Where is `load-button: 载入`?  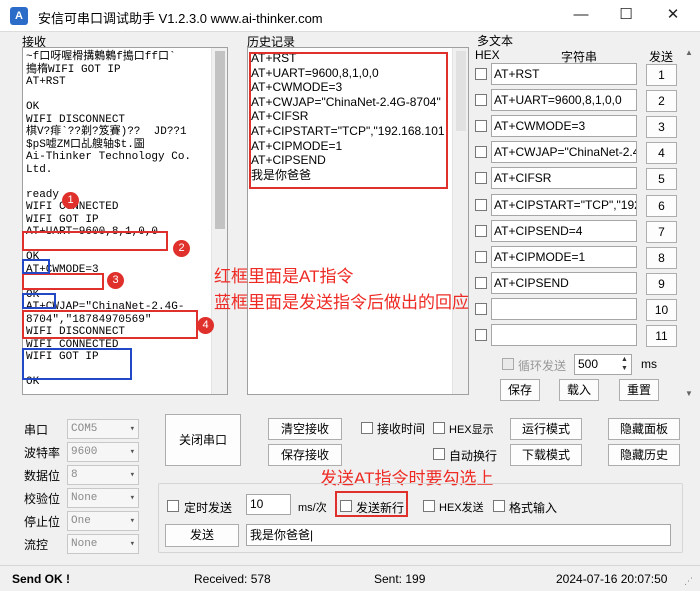
load-button: 载入 is located at coordinates (579, 390).